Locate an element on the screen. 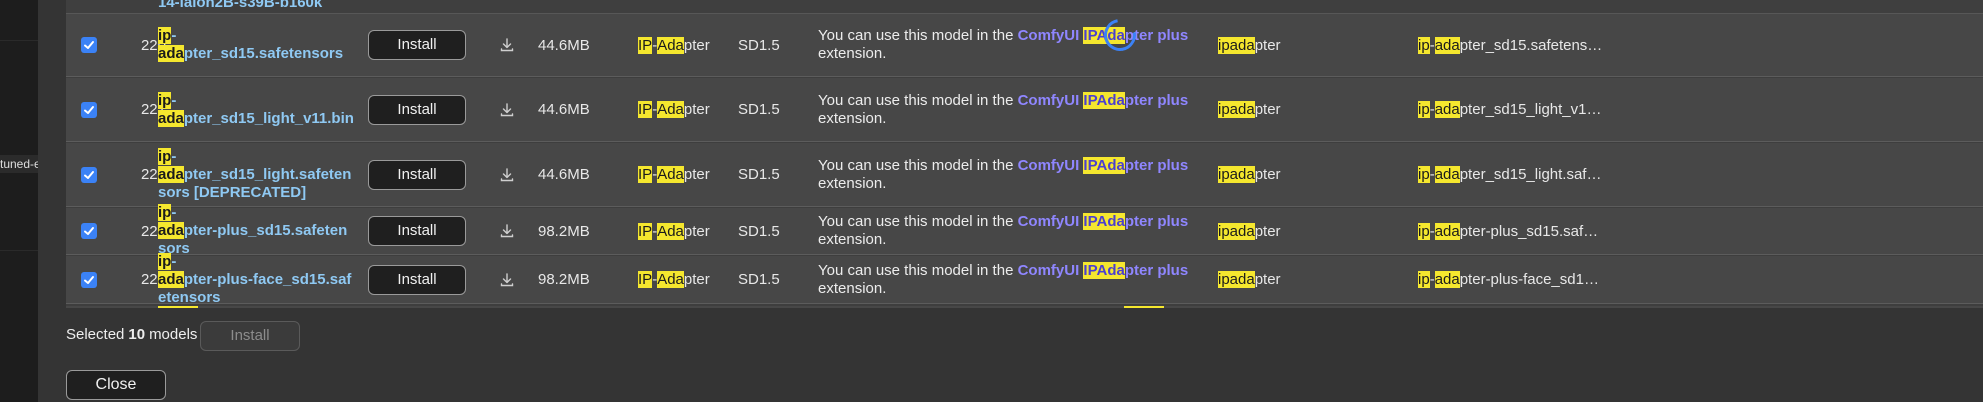 The height and width of the screenshot is (402, 1983). search-highlight: IPAda is located at coordinates (1104, 165).